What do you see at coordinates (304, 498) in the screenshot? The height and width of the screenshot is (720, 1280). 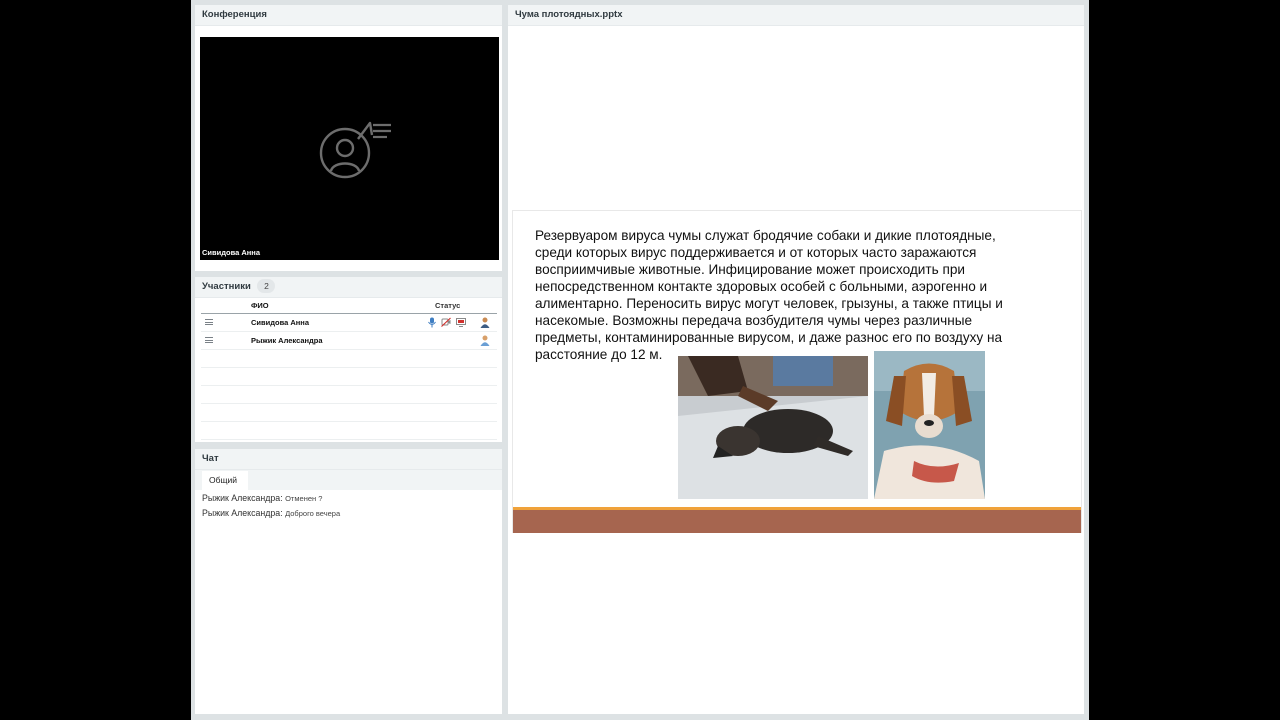 I see `message-text: Отменен ?` at bounding box center [304, 498].